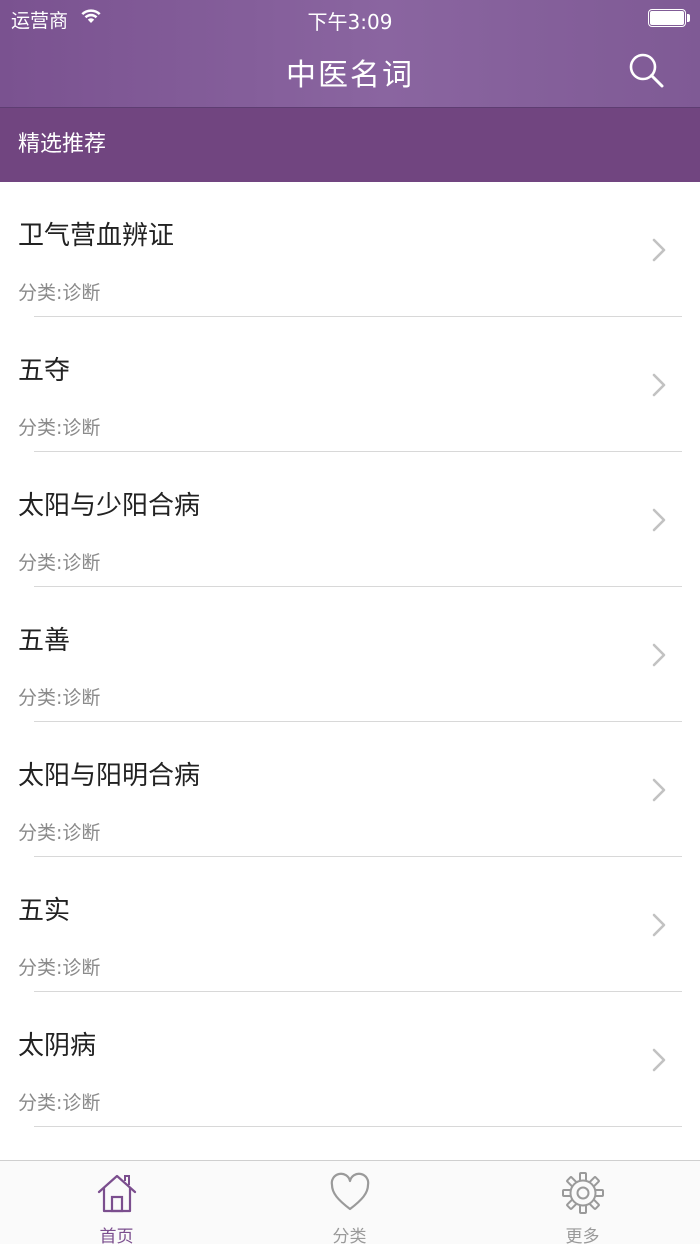 The width and height of the screenshot is (700, 1244). What do you see at coordinates (350, 789) in the screenshot?
I see `list-item: 太阳与阳明合病分类:诊断` at bounding box center [350, 789].